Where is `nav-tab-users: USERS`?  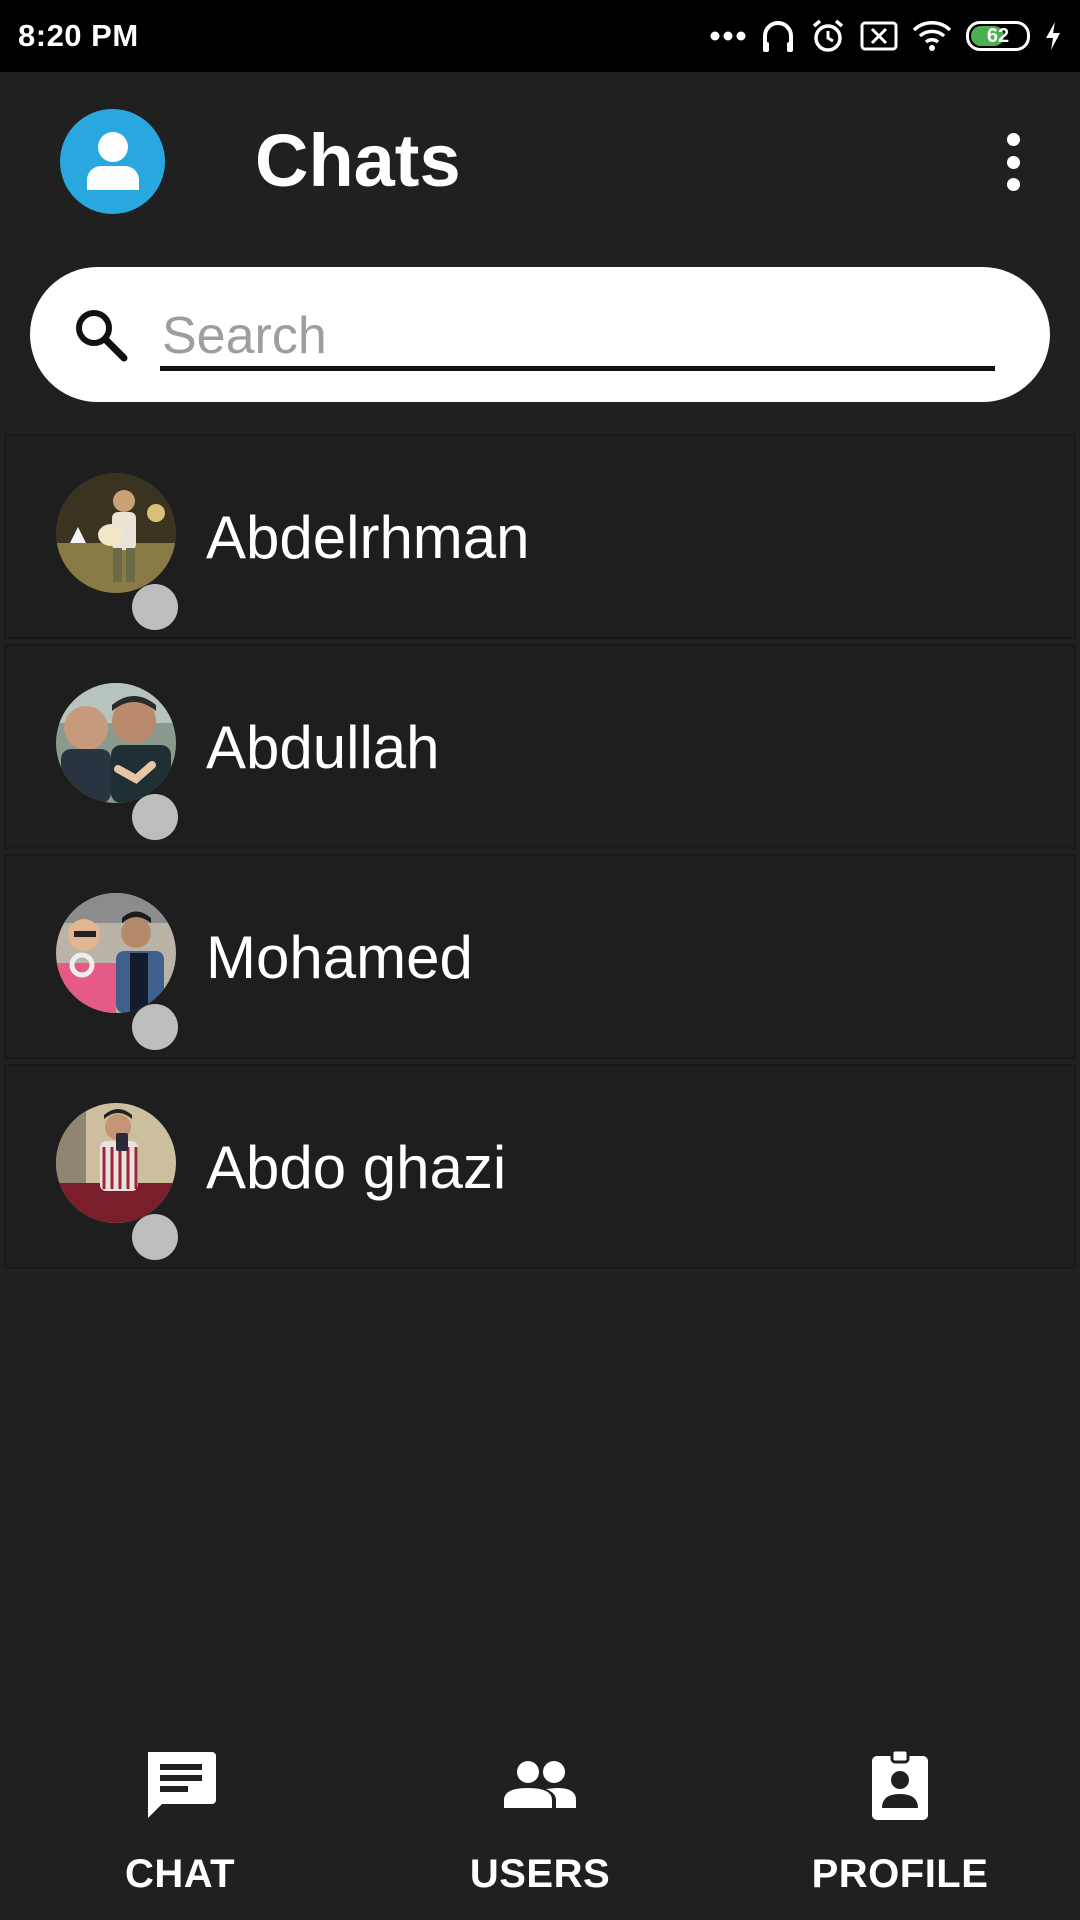 nav-tab-users: USERS is located at coordinates (540, 1825).